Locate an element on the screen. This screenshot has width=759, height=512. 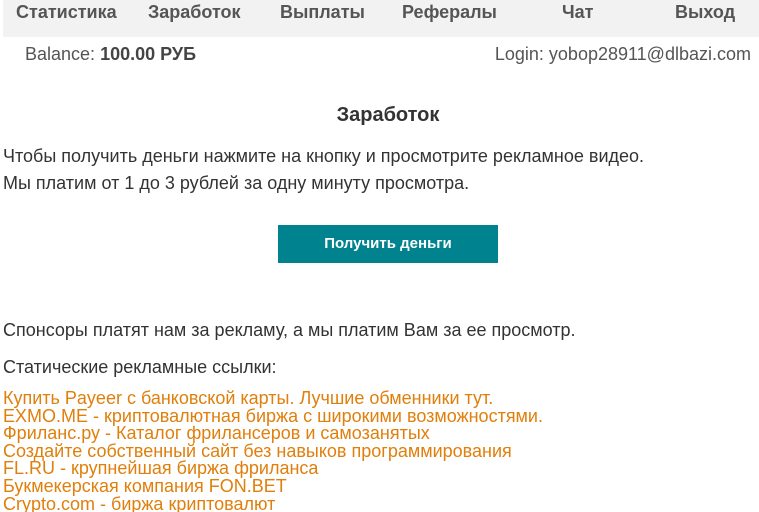
nav-item-logout: Выход is located at coordinates (705, 14).